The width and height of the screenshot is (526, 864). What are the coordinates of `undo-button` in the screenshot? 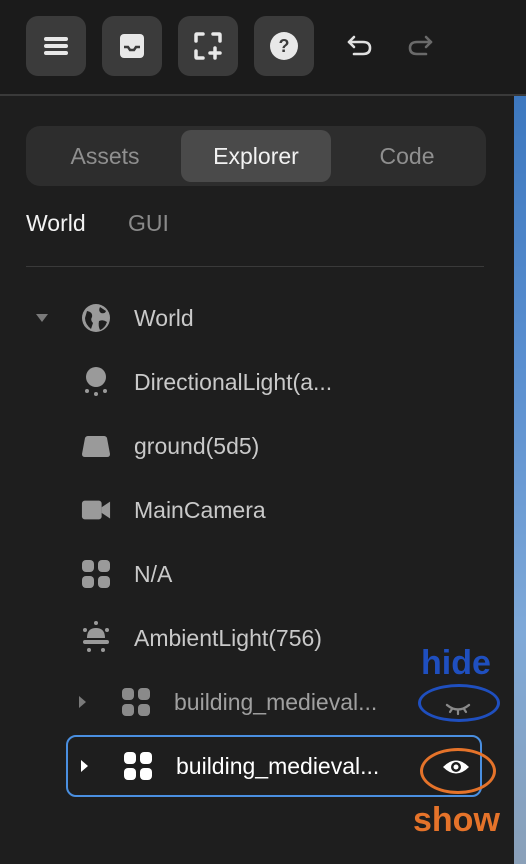 It's located at (360, 45).